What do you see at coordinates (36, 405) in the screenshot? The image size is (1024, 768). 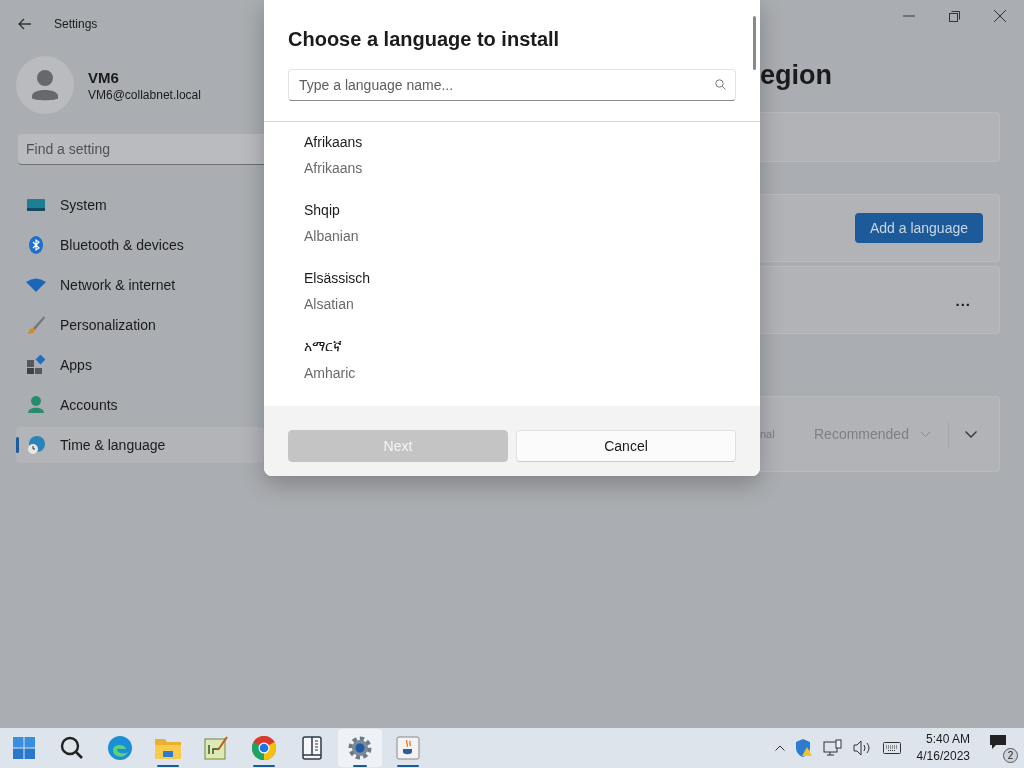 I see `person-icon` at bounding box center [36, 405].